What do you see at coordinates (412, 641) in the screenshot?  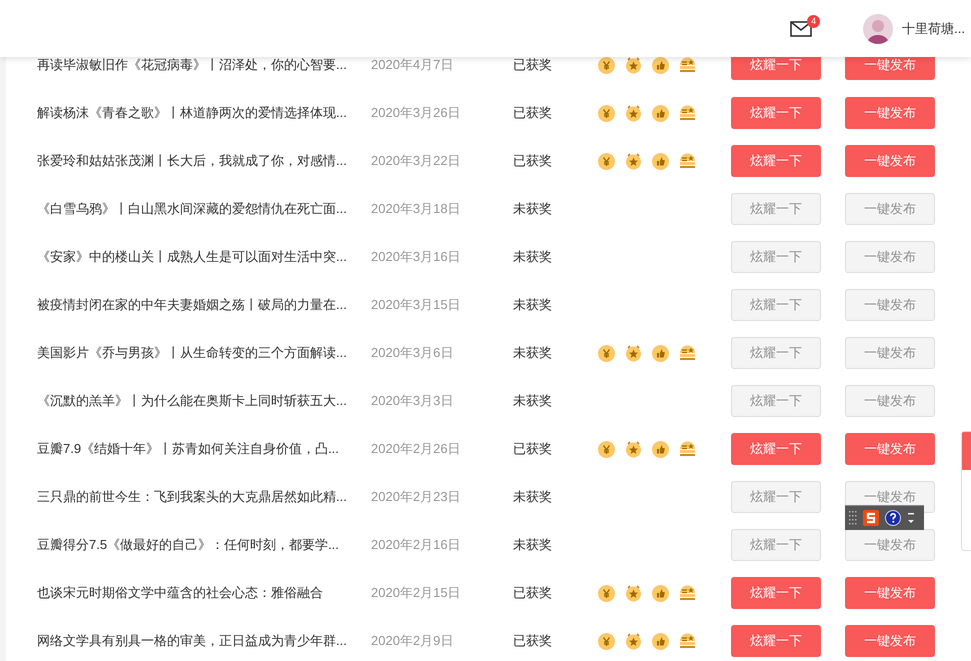 I see `publish-date: 2020年2月9日` at bounding box center [412, 641].